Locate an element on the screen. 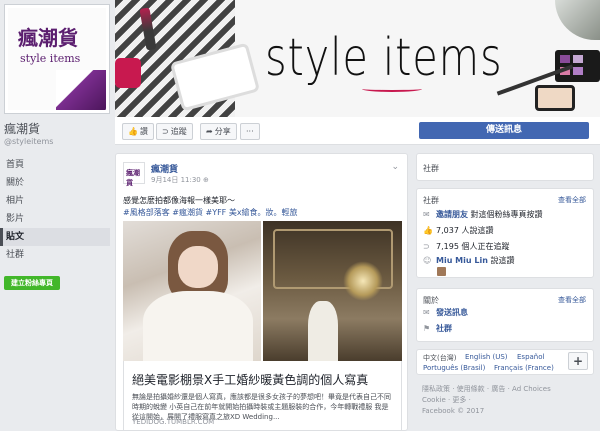 This screenshot has width=600, height=431. follow-button: ⊃ 追蹤 is located at coordinates (174, 131).